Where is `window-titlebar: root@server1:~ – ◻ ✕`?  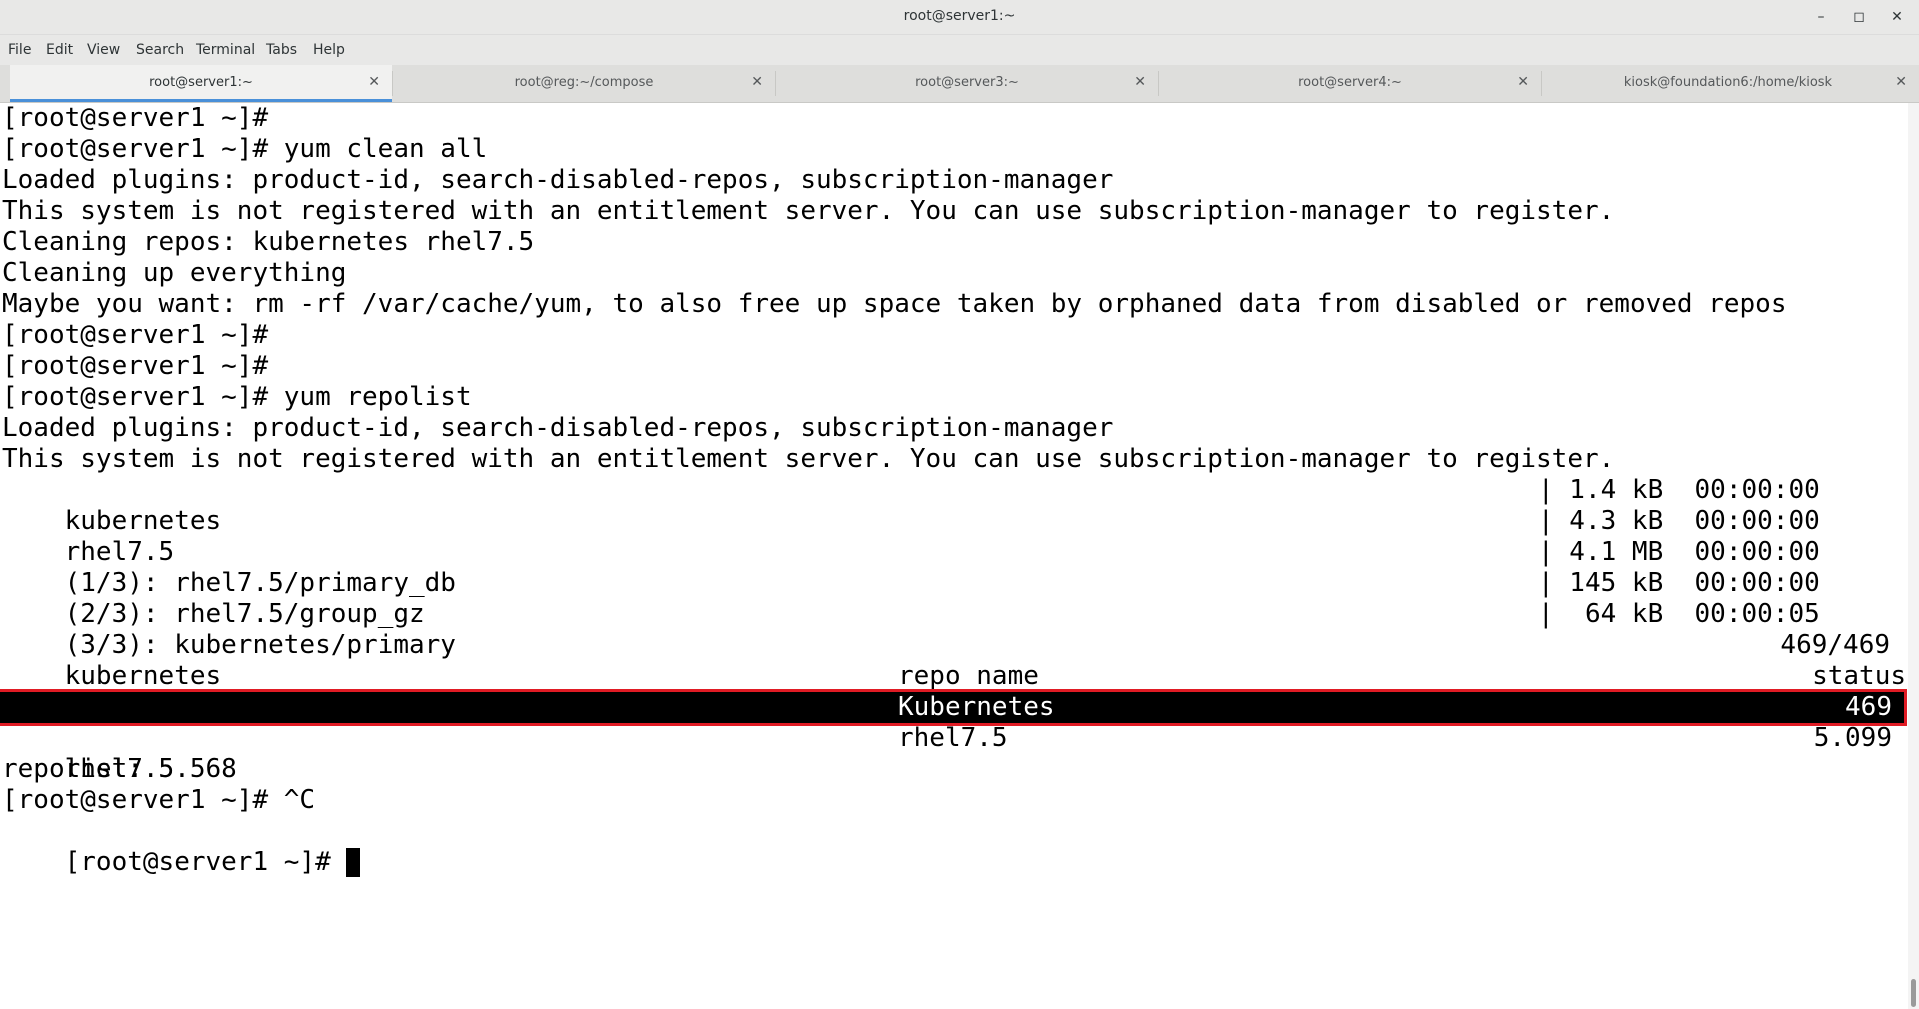
window-titlebar: root@server1:~ – ◻ ✕ is located at coordinates (959, 17).